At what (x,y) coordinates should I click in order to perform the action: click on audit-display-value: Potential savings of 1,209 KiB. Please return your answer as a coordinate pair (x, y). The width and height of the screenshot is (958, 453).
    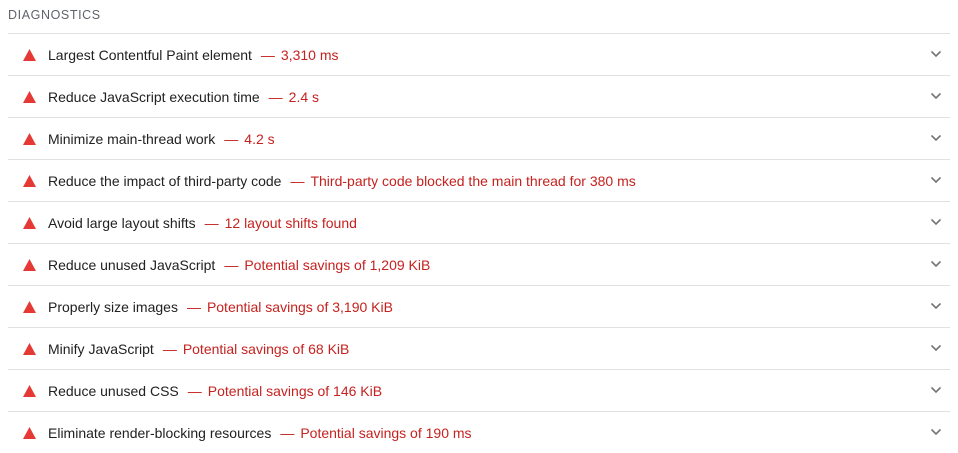
    Looking at the image, I should click on (337, 264).